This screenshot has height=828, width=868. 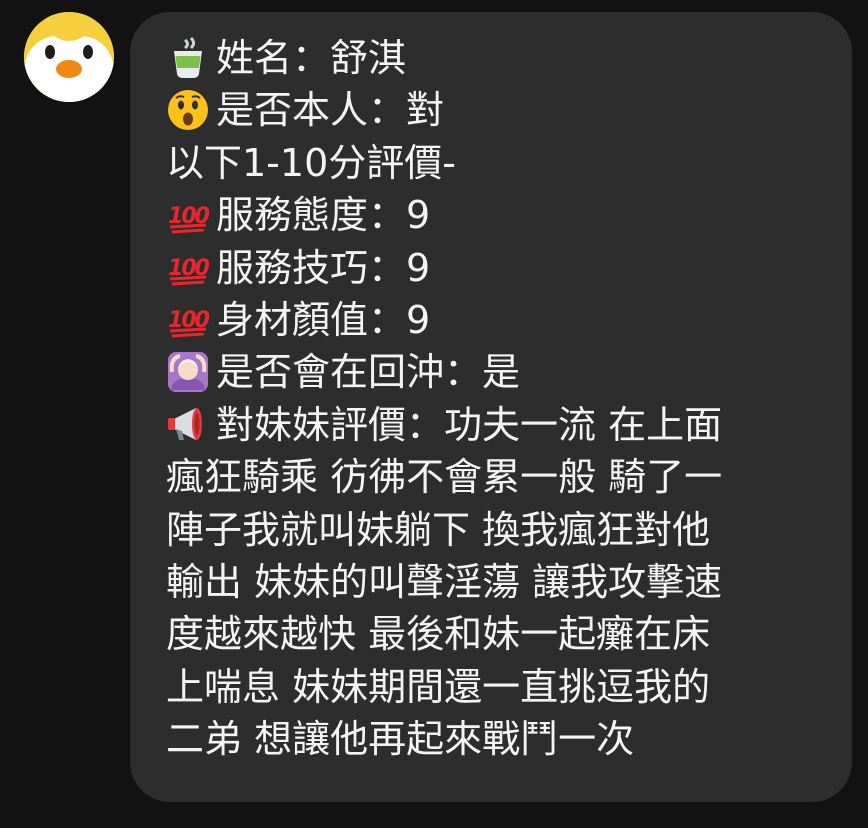 What do you see at coordinates (509, 215) in the screenshot?
I see `message-line: 100 服務態度：9` at bounding box center [509, 215].